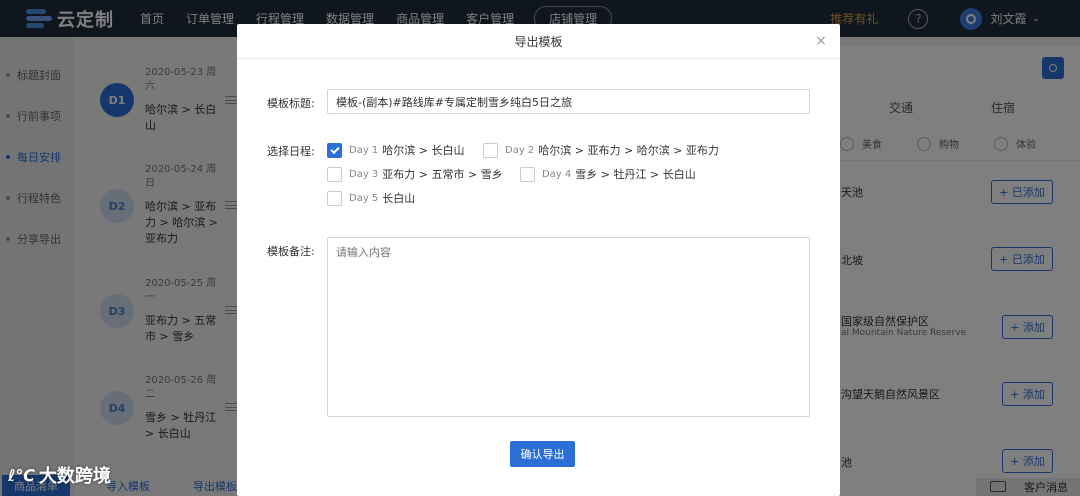 The image size is (1080, 496). Describe the element at coordinates (291, 103) in the screenshot. I see `template-title-label: 模板标题:` at that location.